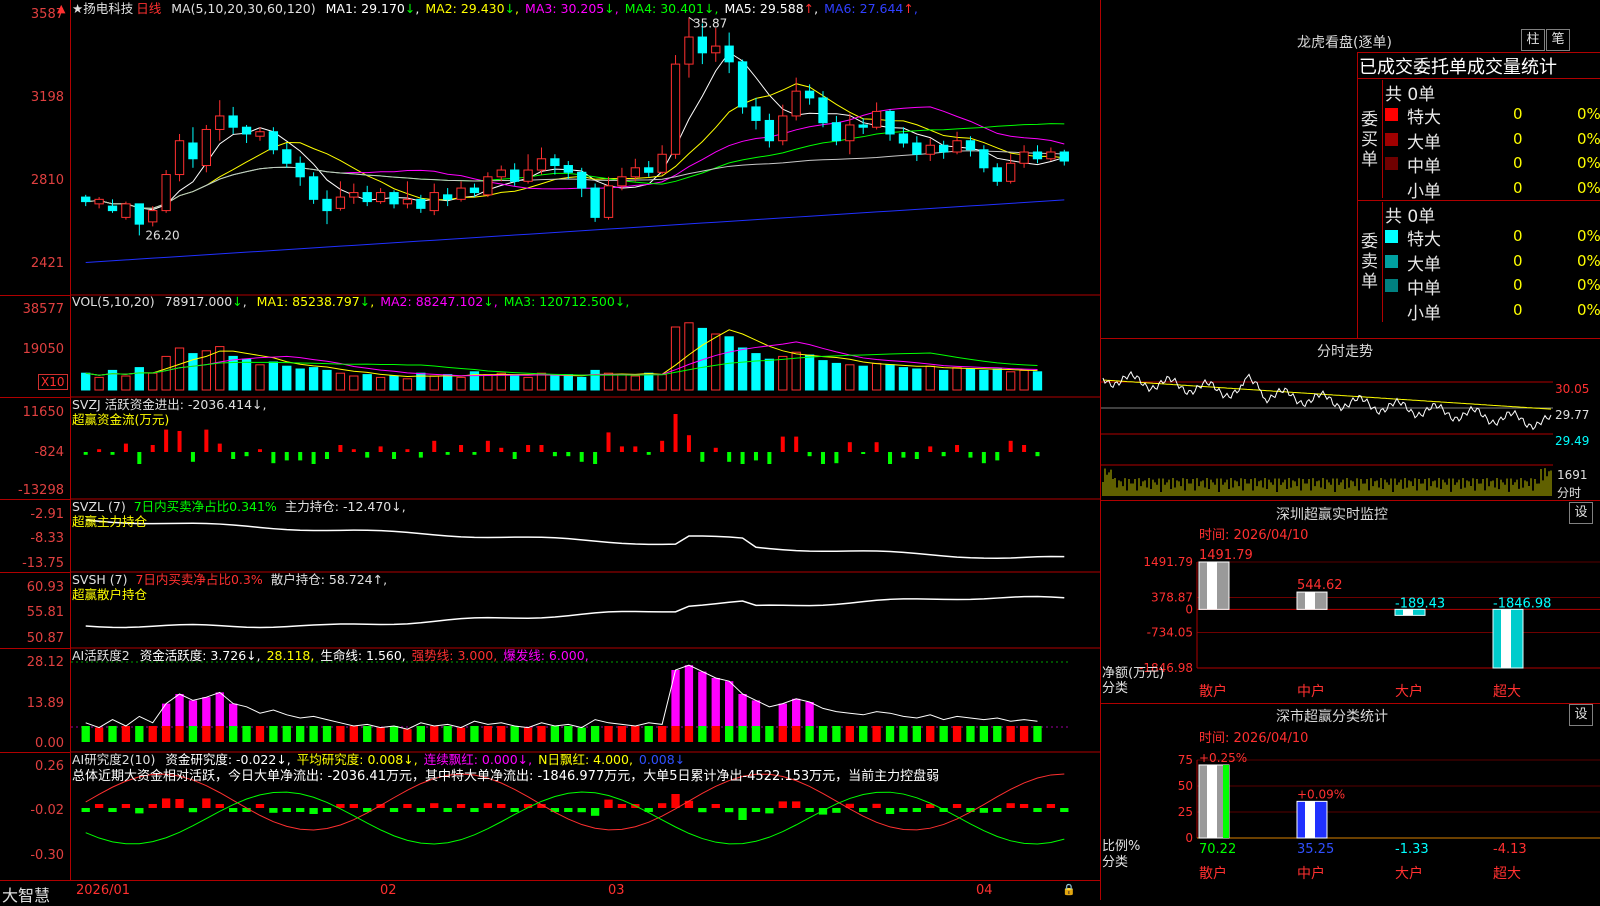 Image resolution: width=1600 pixels, height=906 pixels. What do you see at coordinates (1223, 758) in the screenshot?
I see `classify-top-label: +0.25%` at bounding box center [1223, 758].